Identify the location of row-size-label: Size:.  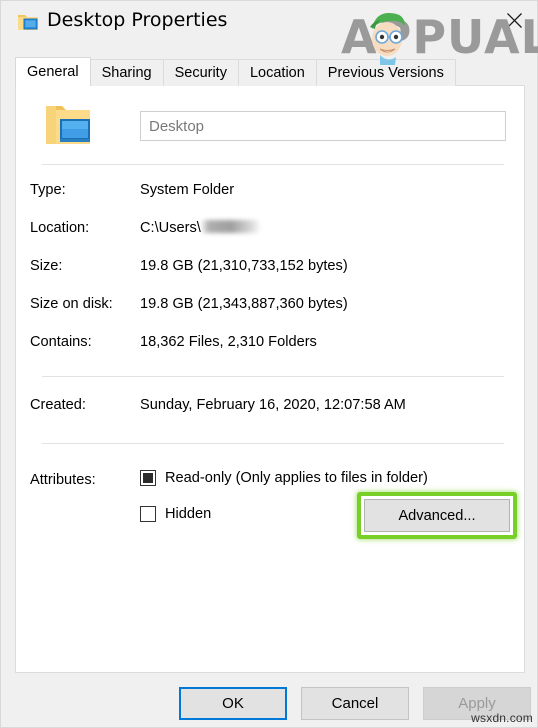
(46, 266).